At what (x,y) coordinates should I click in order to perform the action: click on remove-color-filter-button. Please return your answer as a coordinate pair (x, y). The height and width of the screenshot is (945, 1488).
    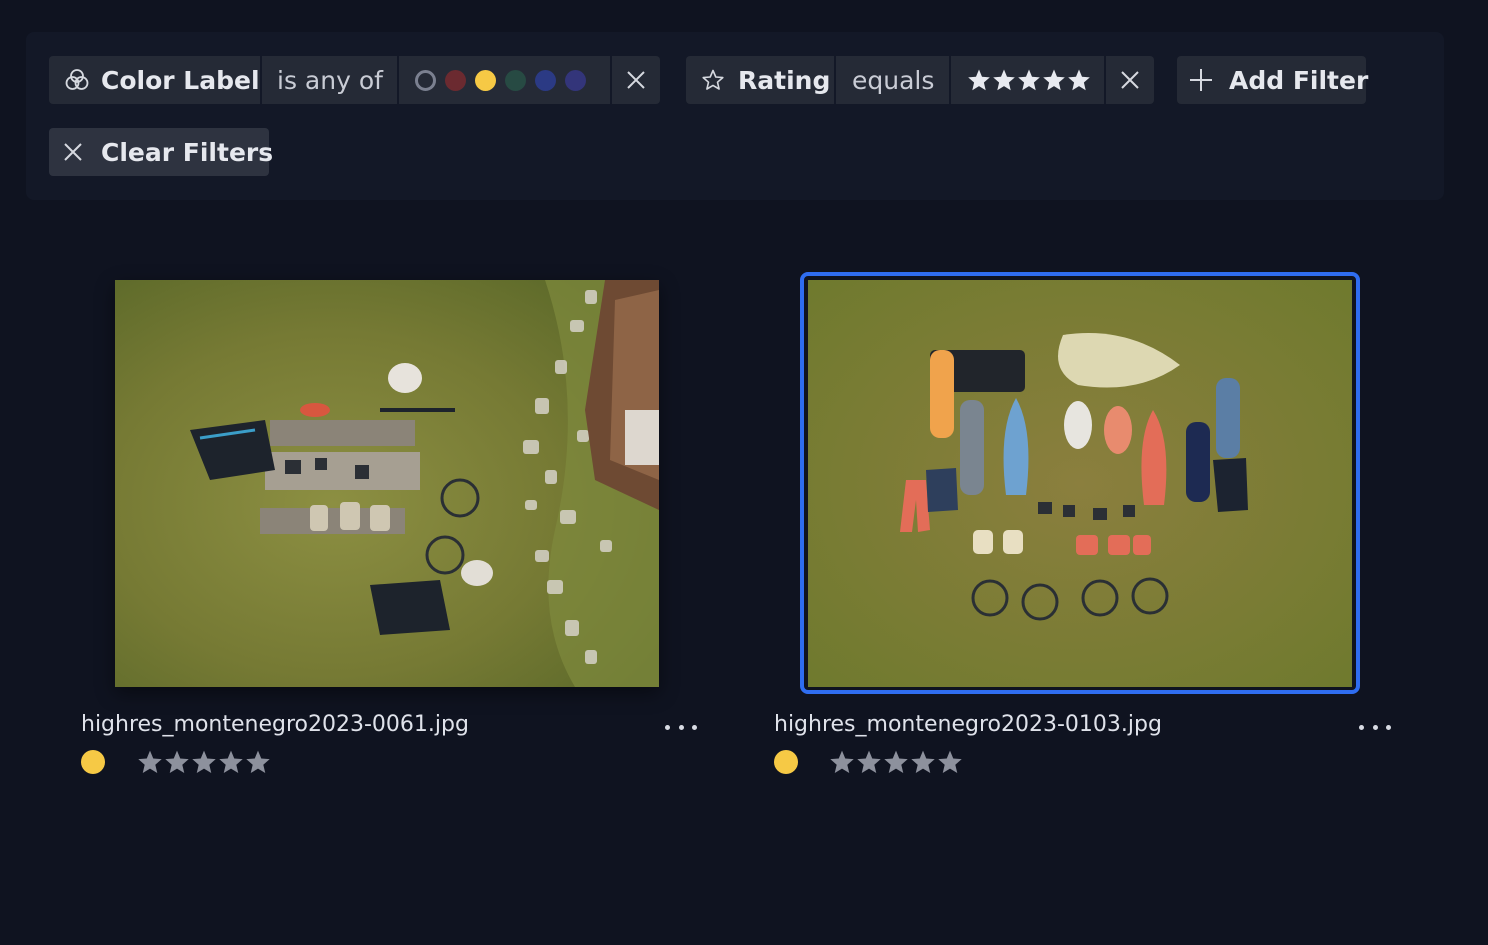
    Looking at the image, I should click on (636, 80).